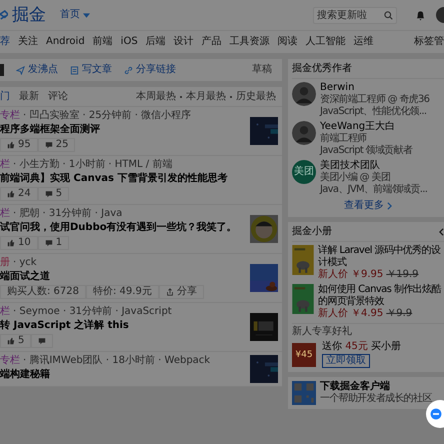 The width and height of the screenshot is (444, 444). I want to click on feed-tab: 门, so click(5, 96).